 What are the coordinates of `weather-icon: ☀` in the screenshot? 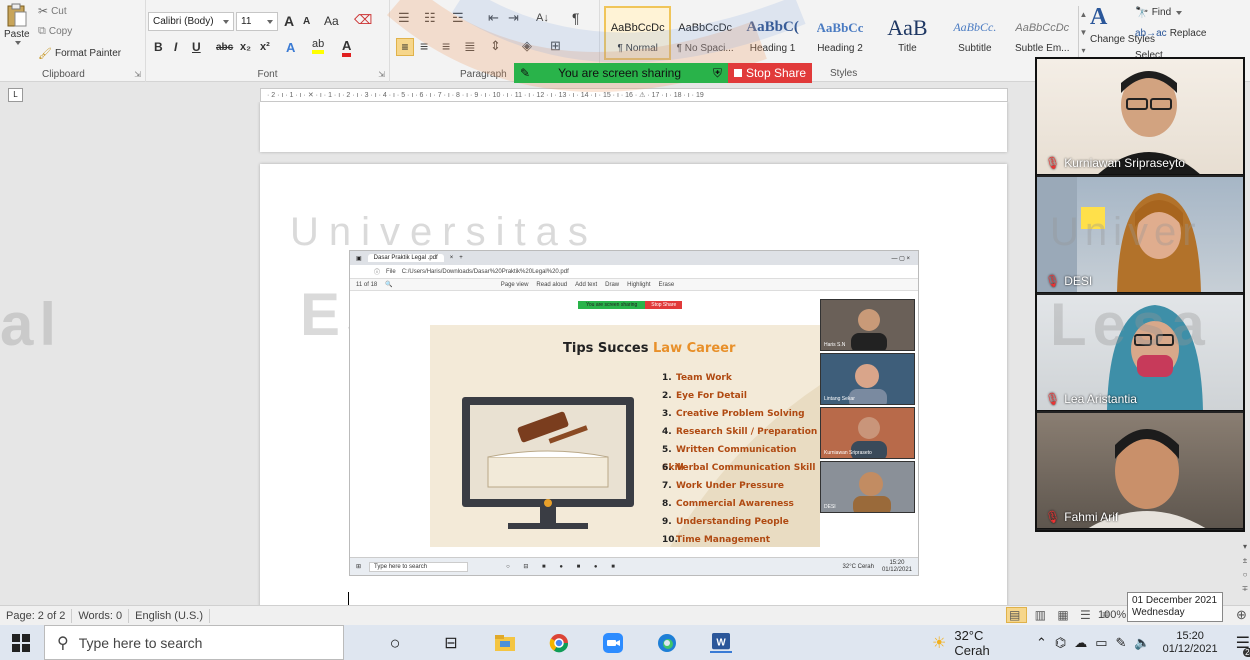 It's located at (939, 643).